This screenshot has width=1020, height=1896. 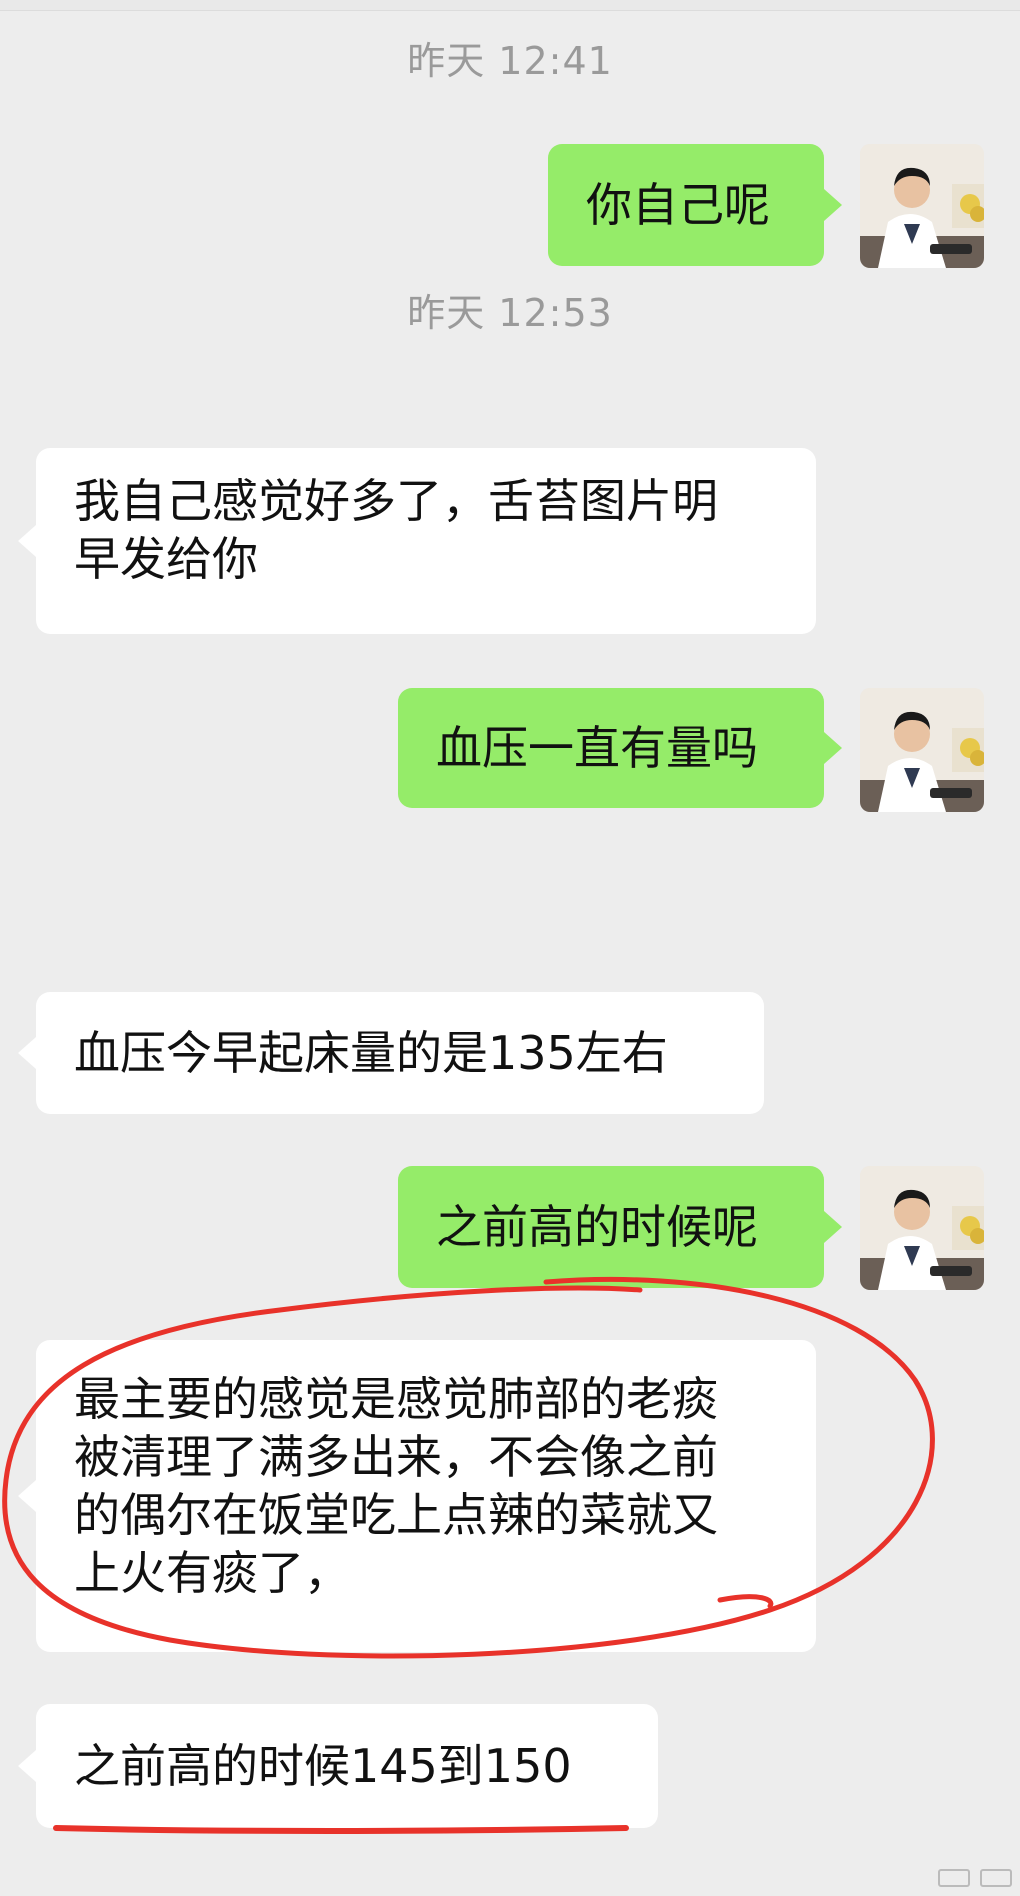 What do you see at coordinates (935, 1878) in the screenshot?
I see `corner-icons` at bounding box center [935, 1878].